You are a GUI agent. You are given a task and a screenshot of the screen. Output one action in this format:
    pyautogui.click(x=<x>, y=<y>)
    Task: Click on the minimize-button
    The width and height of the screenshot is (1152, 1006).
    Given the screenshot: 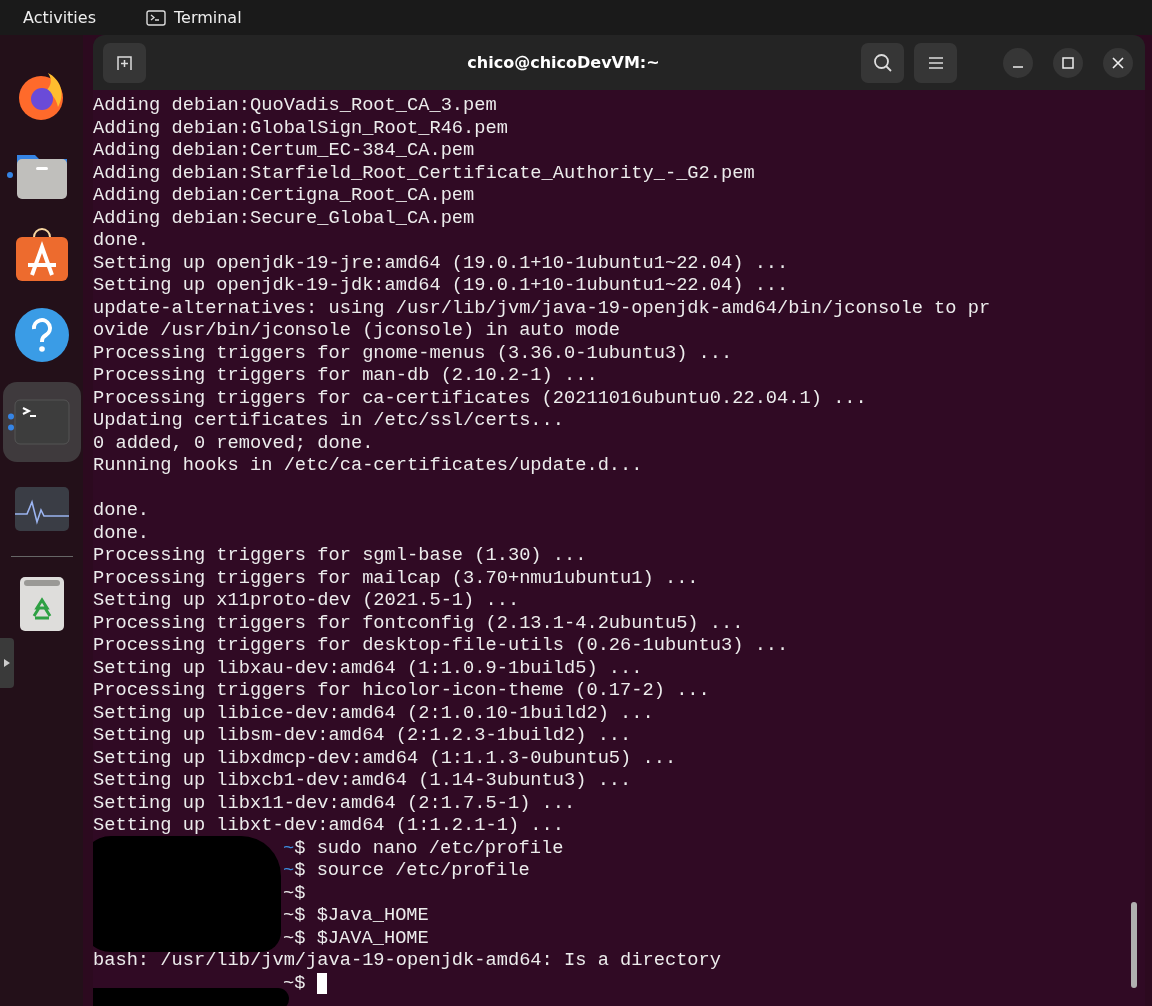 What is the action you would take?
    pyautogui.click(x=1018, y=62)
    